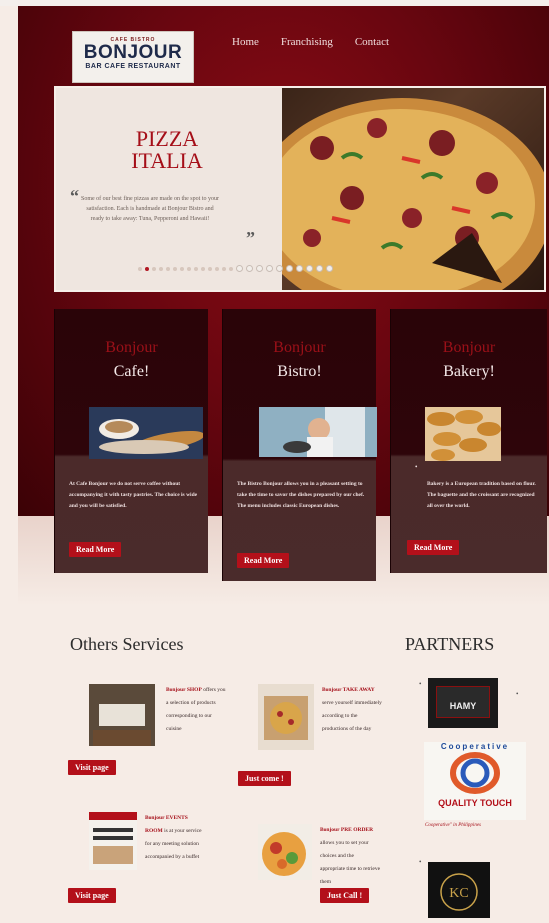 The image size is (549, 923). What do you see at coordinates (469, 371) in the screenshot?
I see `card-title-name: Bakery!` at bounding box center [469, 371].